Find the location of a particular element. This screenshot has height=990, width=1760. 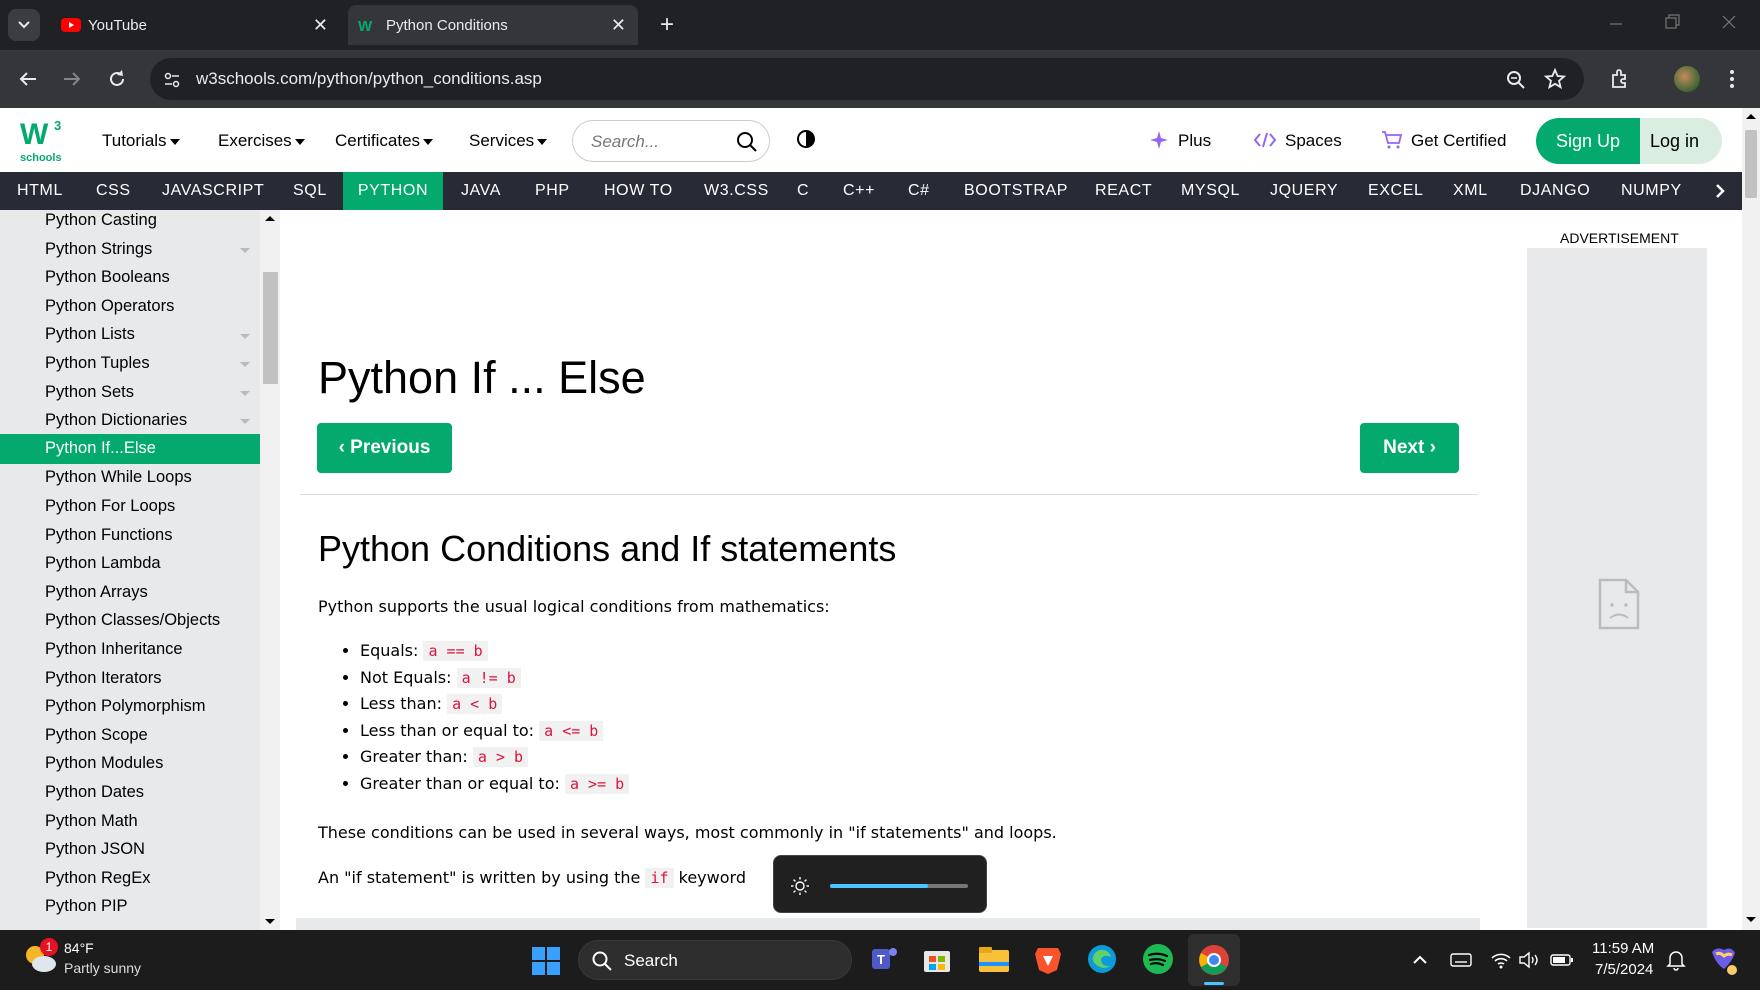

sidebar-item: Python Functions is located at coordinates (130, 539).